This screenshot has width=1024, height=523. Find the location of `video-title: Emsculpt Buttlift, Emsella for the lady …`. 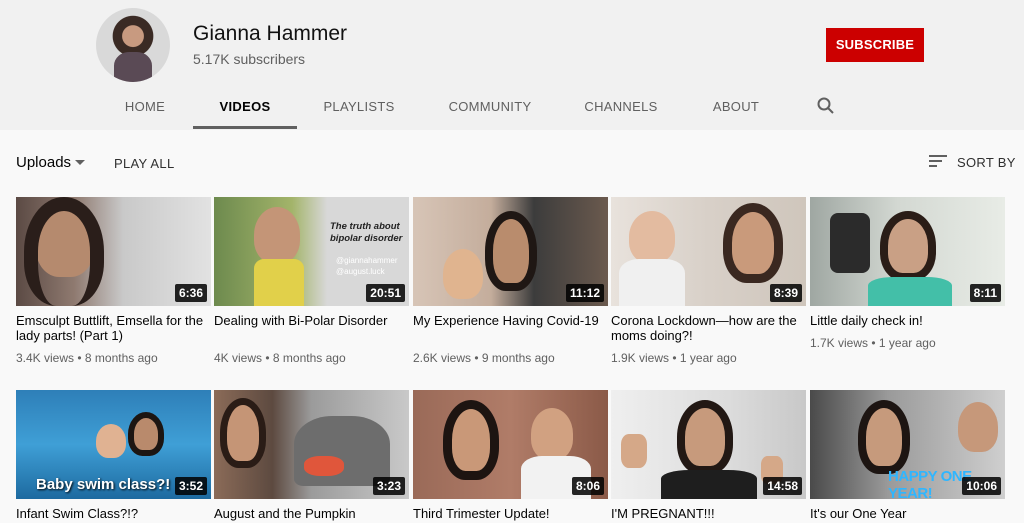

video-title: Emsculpt Buttlift, Emsella for the lady … is located at coordinates (112, 328).